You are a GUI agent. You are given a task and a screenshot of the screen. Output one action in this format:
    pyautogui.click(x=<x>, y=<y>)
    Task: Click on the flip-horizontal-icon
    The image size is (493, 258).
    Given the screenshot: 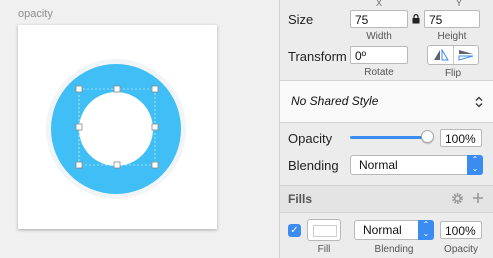 What is the action you would take?
    pyautogui.click(x=441, y=55)
    